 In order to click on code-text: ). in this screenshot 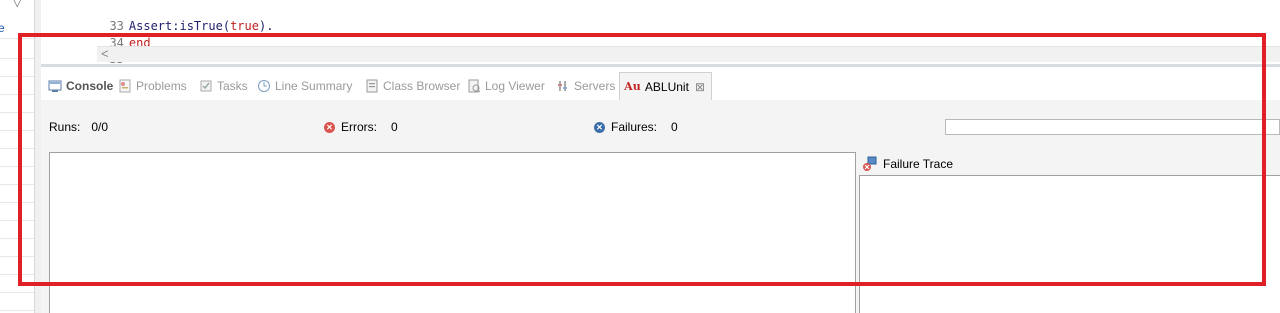, I will do `click(266, 26)`.